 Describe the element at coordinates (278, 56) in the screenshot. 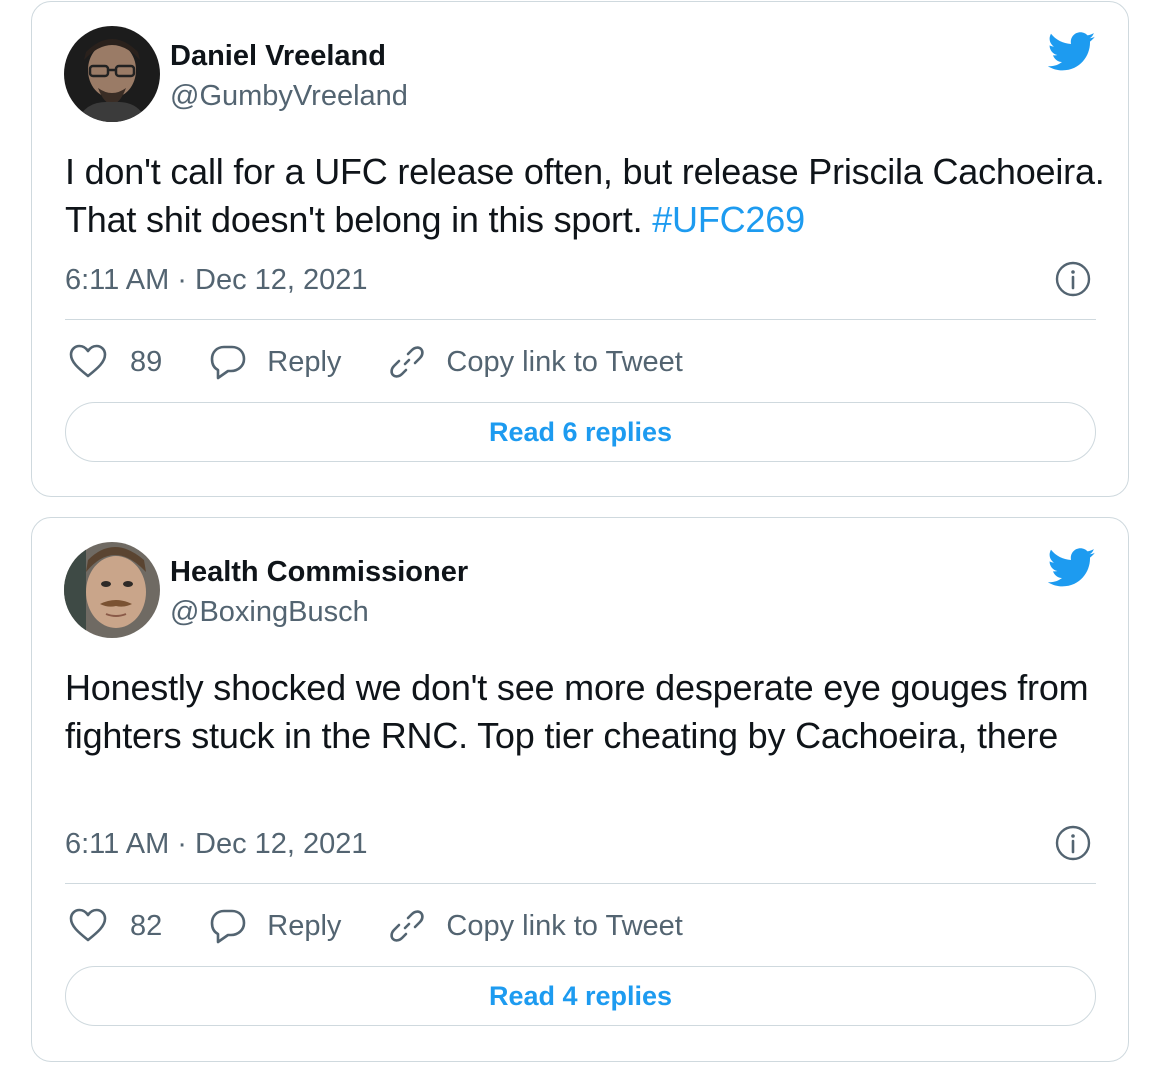

I see `author-display-name: Daniel Vreeland` at that location.